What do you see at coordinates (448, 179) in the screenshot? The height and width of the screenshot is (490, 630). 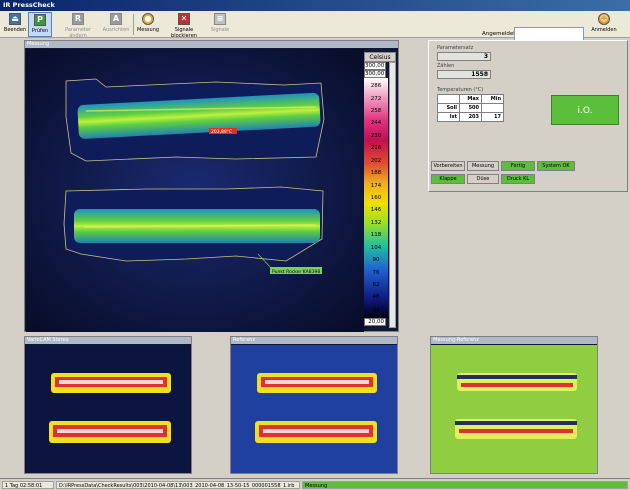 I see `status-klappe: Klappe` at bounding box center [448, 179].